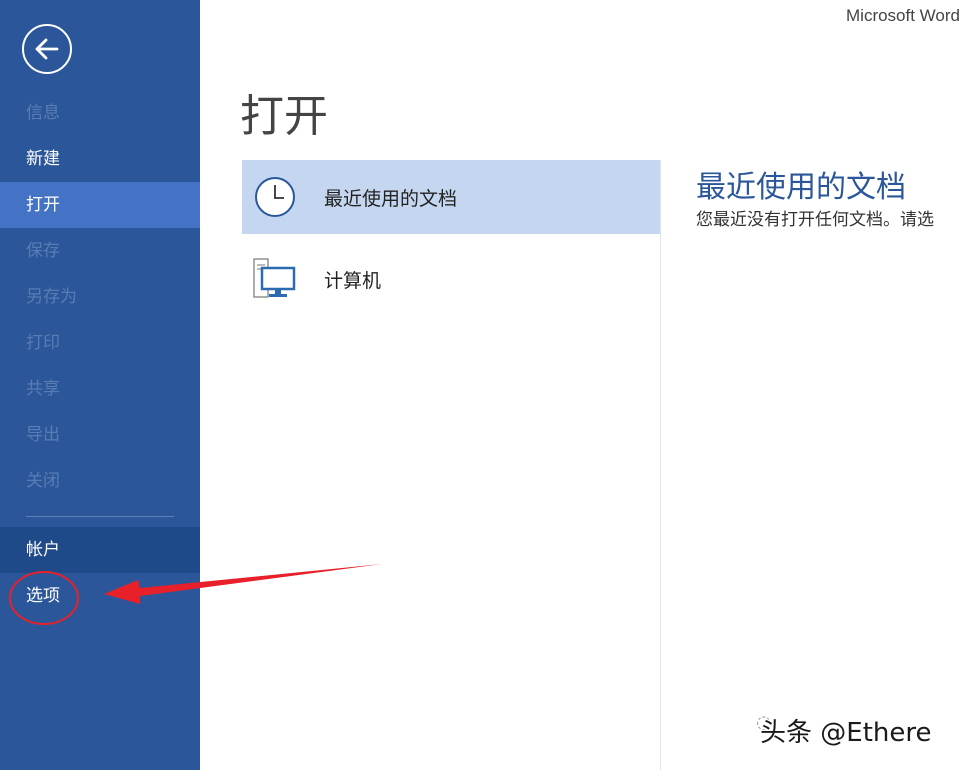 The image size is (976, 770). I want to click on window-title: Microsoft Word, so click(903, 15).